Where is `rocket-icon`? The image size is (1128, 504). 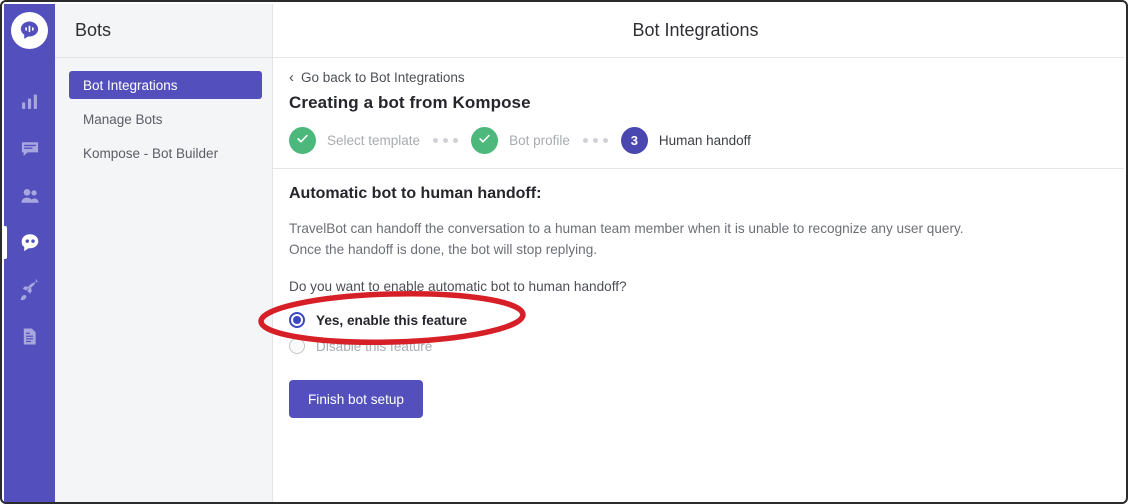 rocket-icon is located at coordinates (30, 289).